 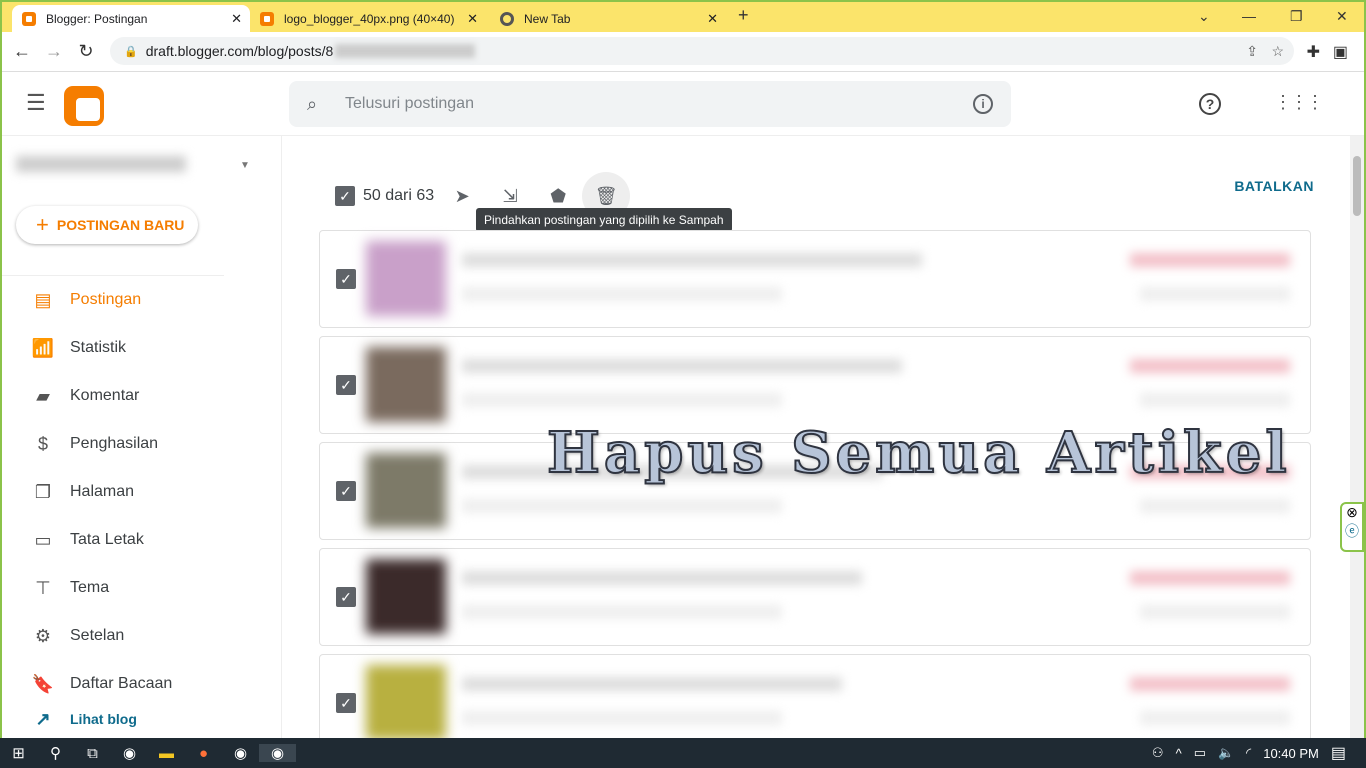 I want to click on windows-start-icon: ⊞, so click(x=18, y=753).